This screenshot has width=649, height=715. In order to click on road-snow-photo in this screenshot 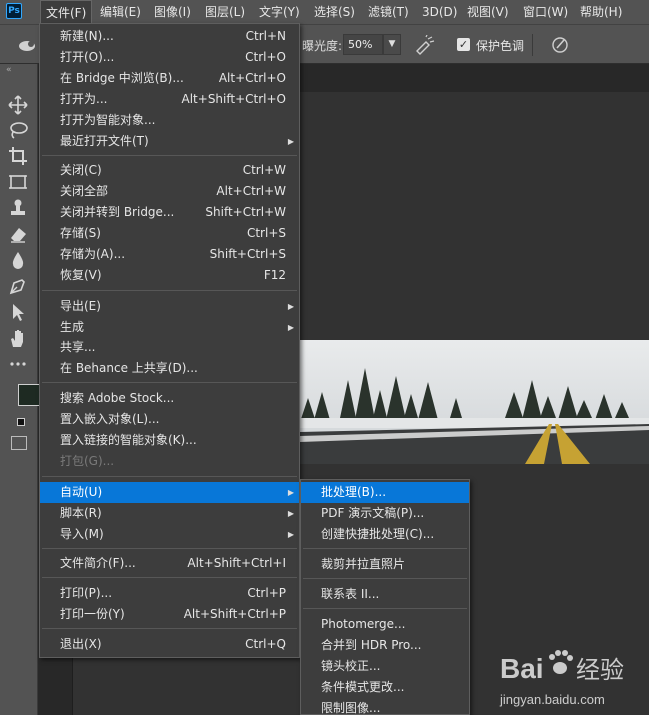, I will do `click(474, 402)`.